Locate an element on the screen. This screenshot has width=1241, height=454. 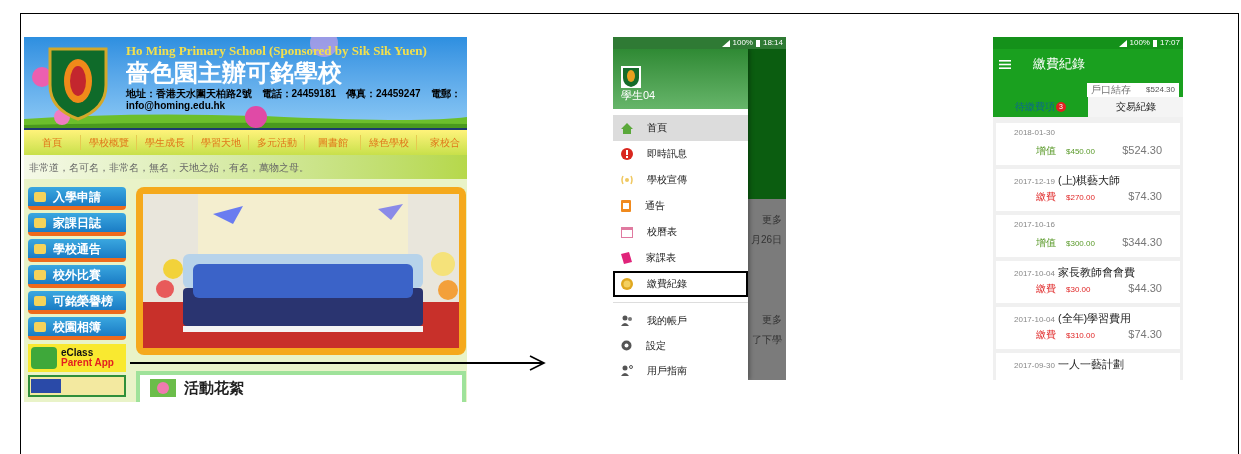
transaction-card: 2017-10-16 增值 $300.00 $344.30 is located at coordinates (1088, 236).